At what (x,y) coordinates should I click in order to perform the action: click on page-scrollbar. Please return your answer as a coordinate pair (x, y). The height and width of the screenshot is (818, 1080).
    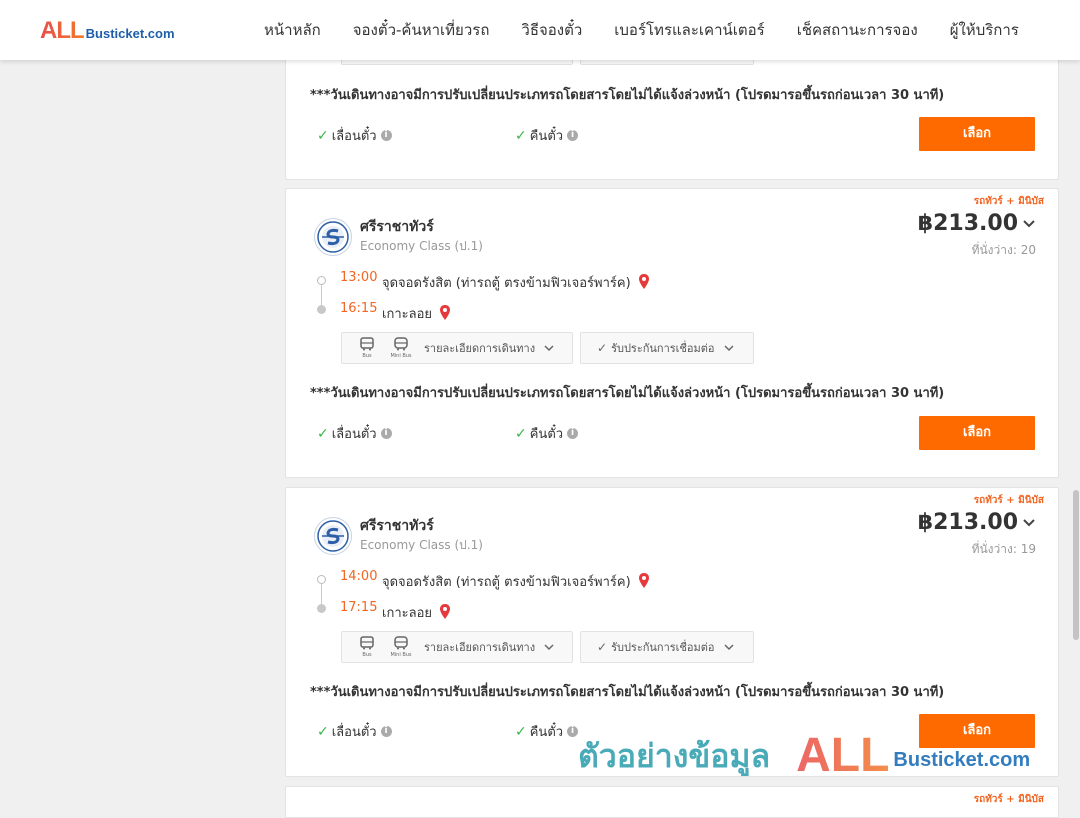
    Looking at the image, I should click on (1076, 430).